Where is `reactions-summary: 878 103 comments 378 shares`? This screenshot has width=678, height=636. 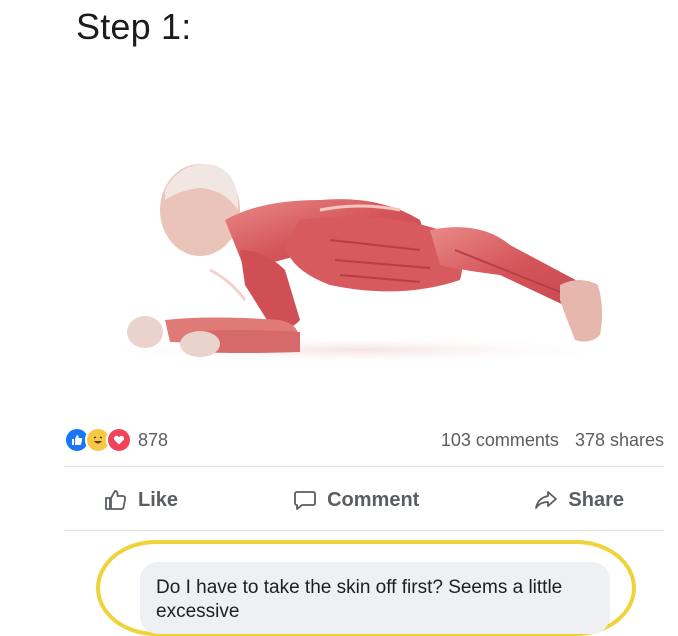 reactions-summary: 878 103 comments 378 shares is located at coordinates (364, 440).